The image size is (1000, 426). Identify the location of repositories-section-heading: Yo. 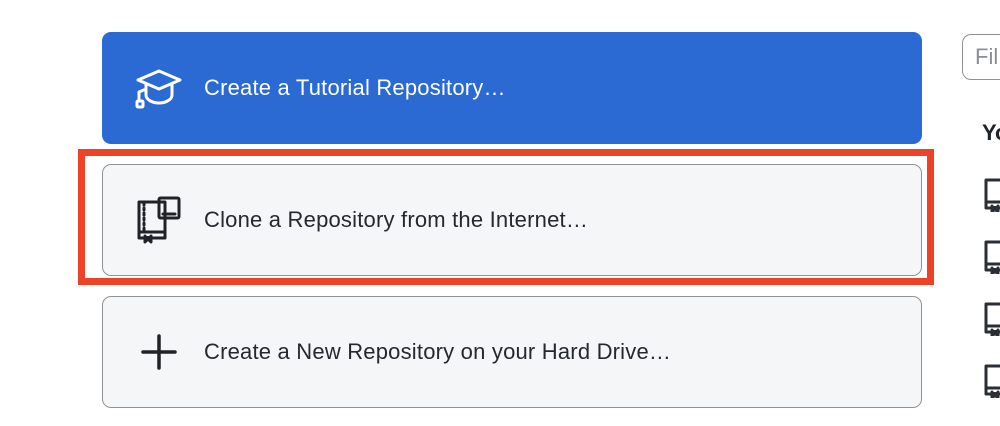
(991, 132).